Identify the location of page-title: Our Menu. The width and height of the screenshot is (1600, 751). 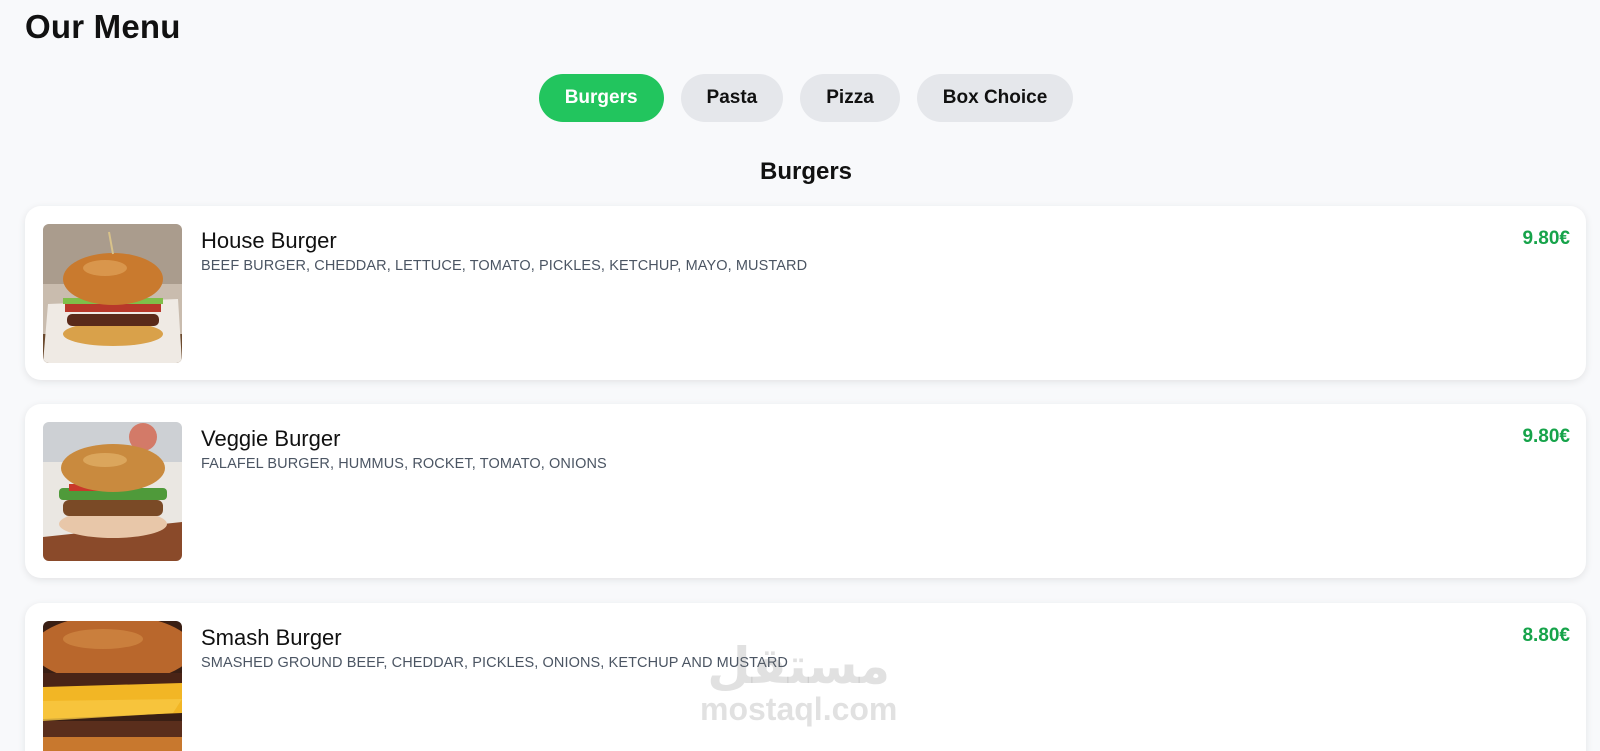
(103, 26).